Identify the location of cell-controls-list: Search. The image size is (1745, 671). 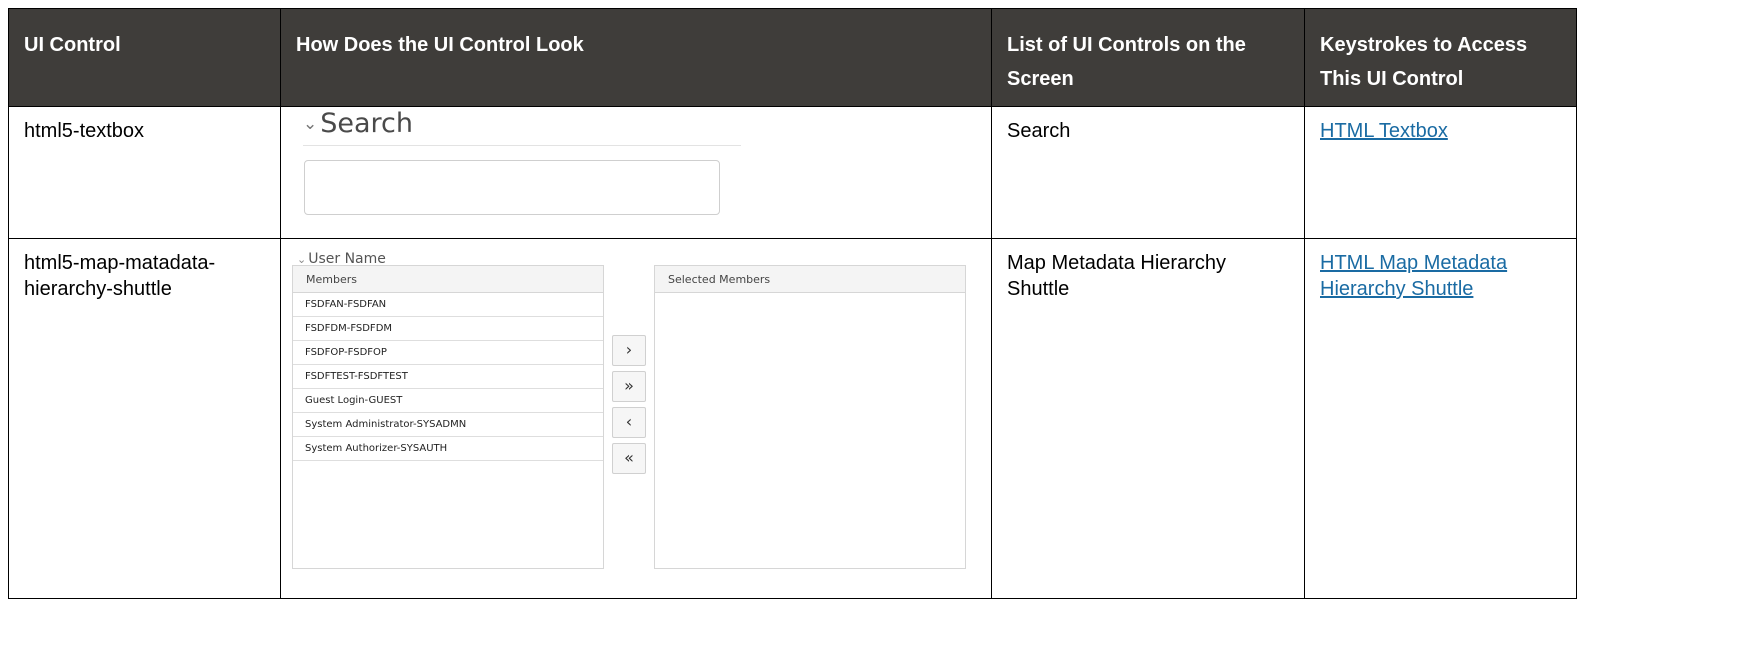
(1148, 172).